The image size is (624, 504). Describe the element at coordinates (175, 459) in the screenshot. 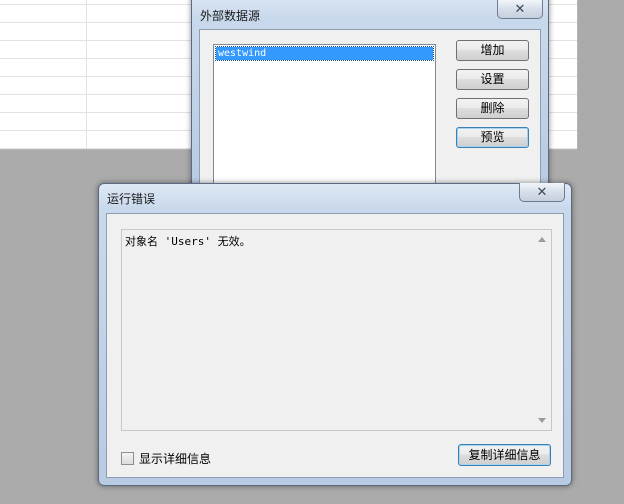

I see `show-details-label: 显示详细信息` at that location.